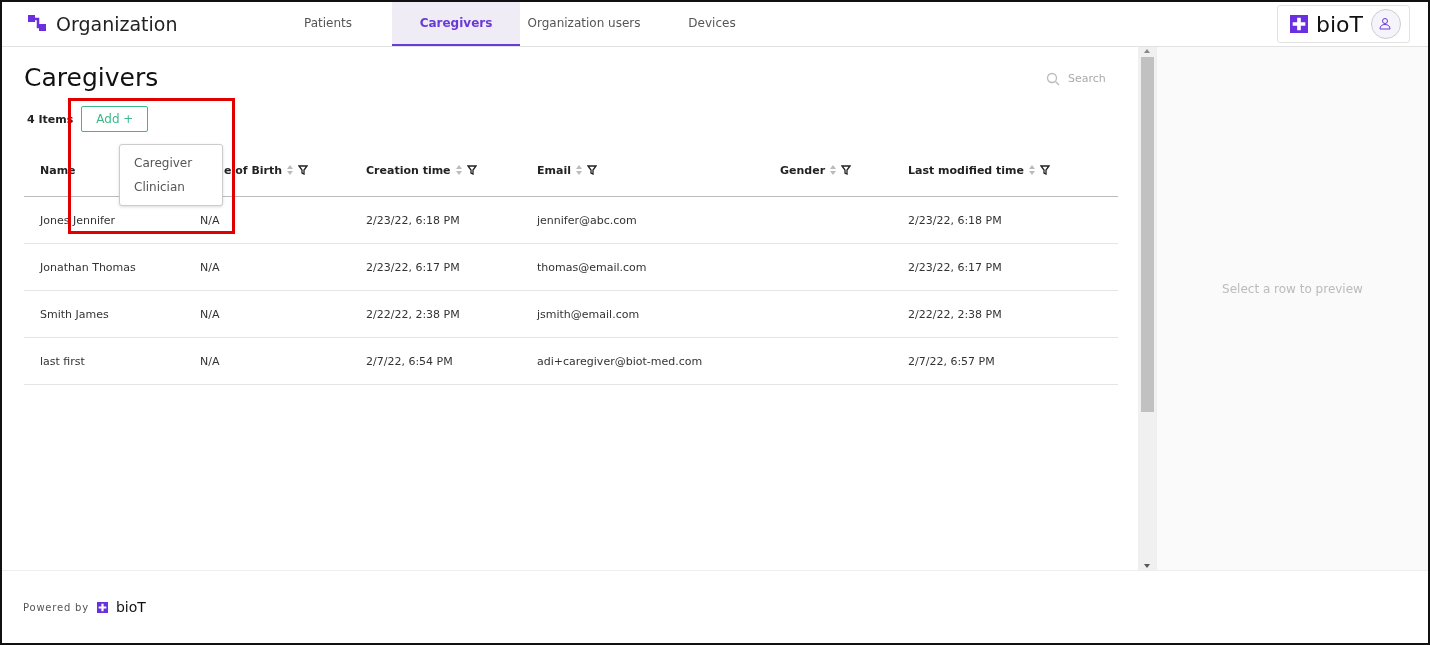  I want to click on column-header: e of Birth, so click(253, 170).